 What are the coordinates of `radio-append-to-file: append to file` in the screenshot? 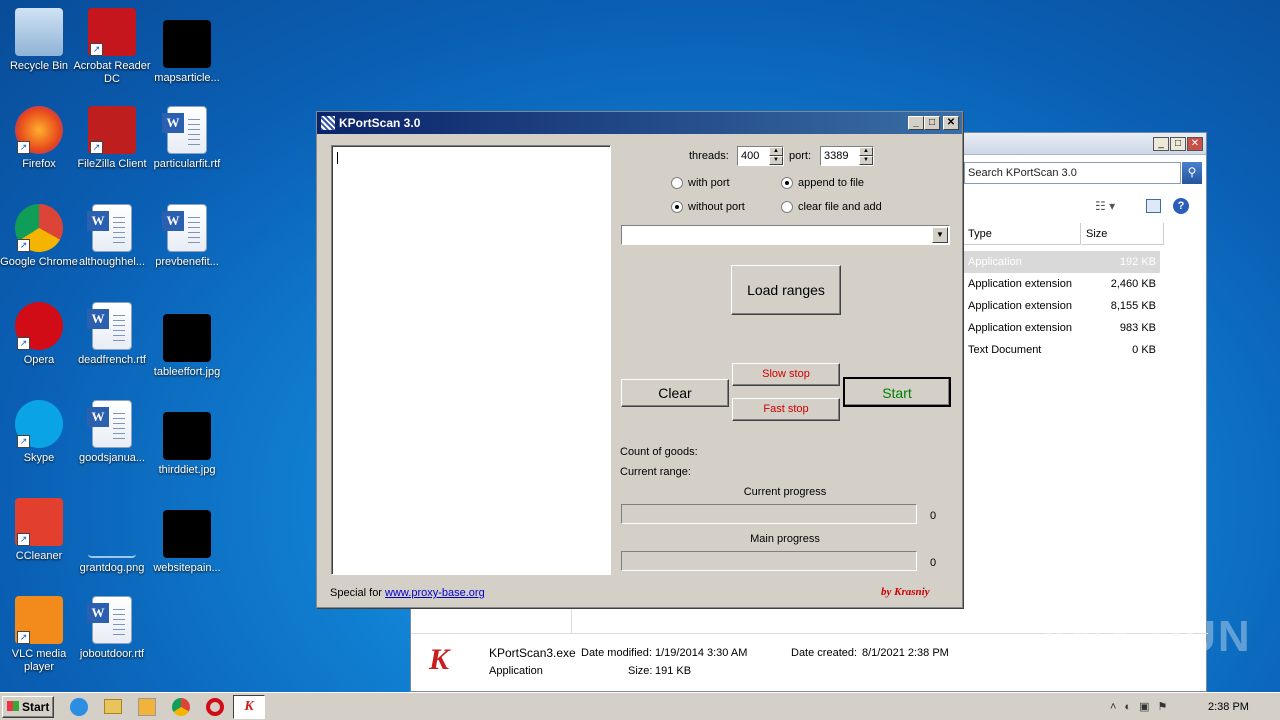 It's located at (822, 183).